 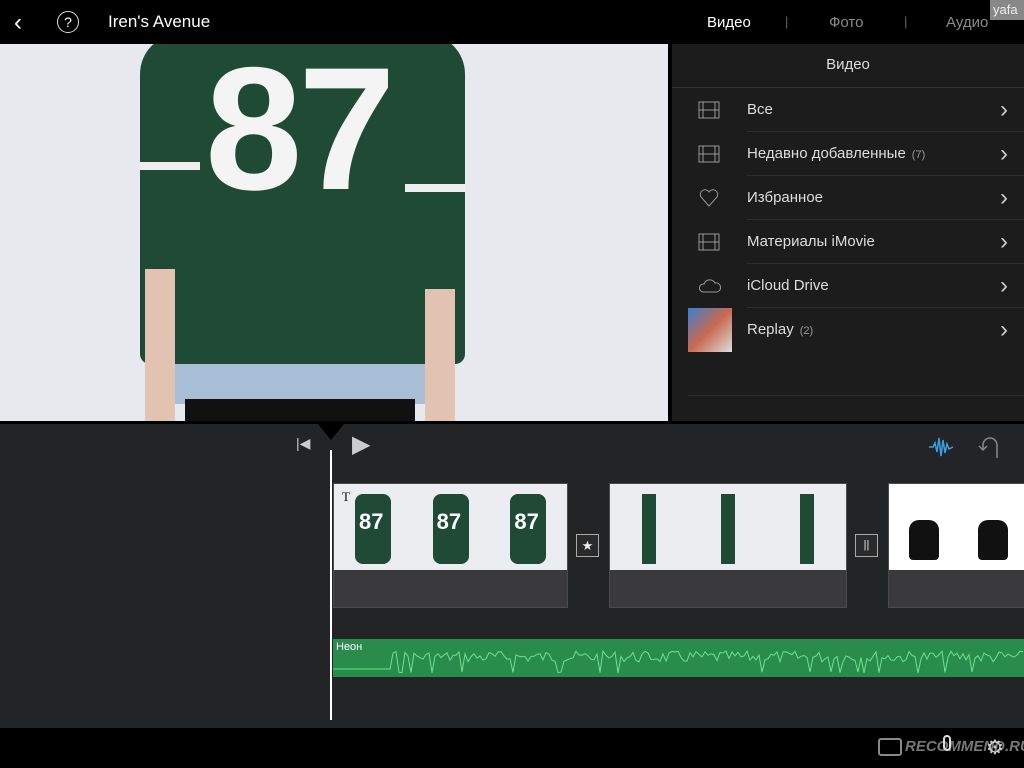 I want to click on library-item-label: Материалы iMovie, so click(x=814, y=241).